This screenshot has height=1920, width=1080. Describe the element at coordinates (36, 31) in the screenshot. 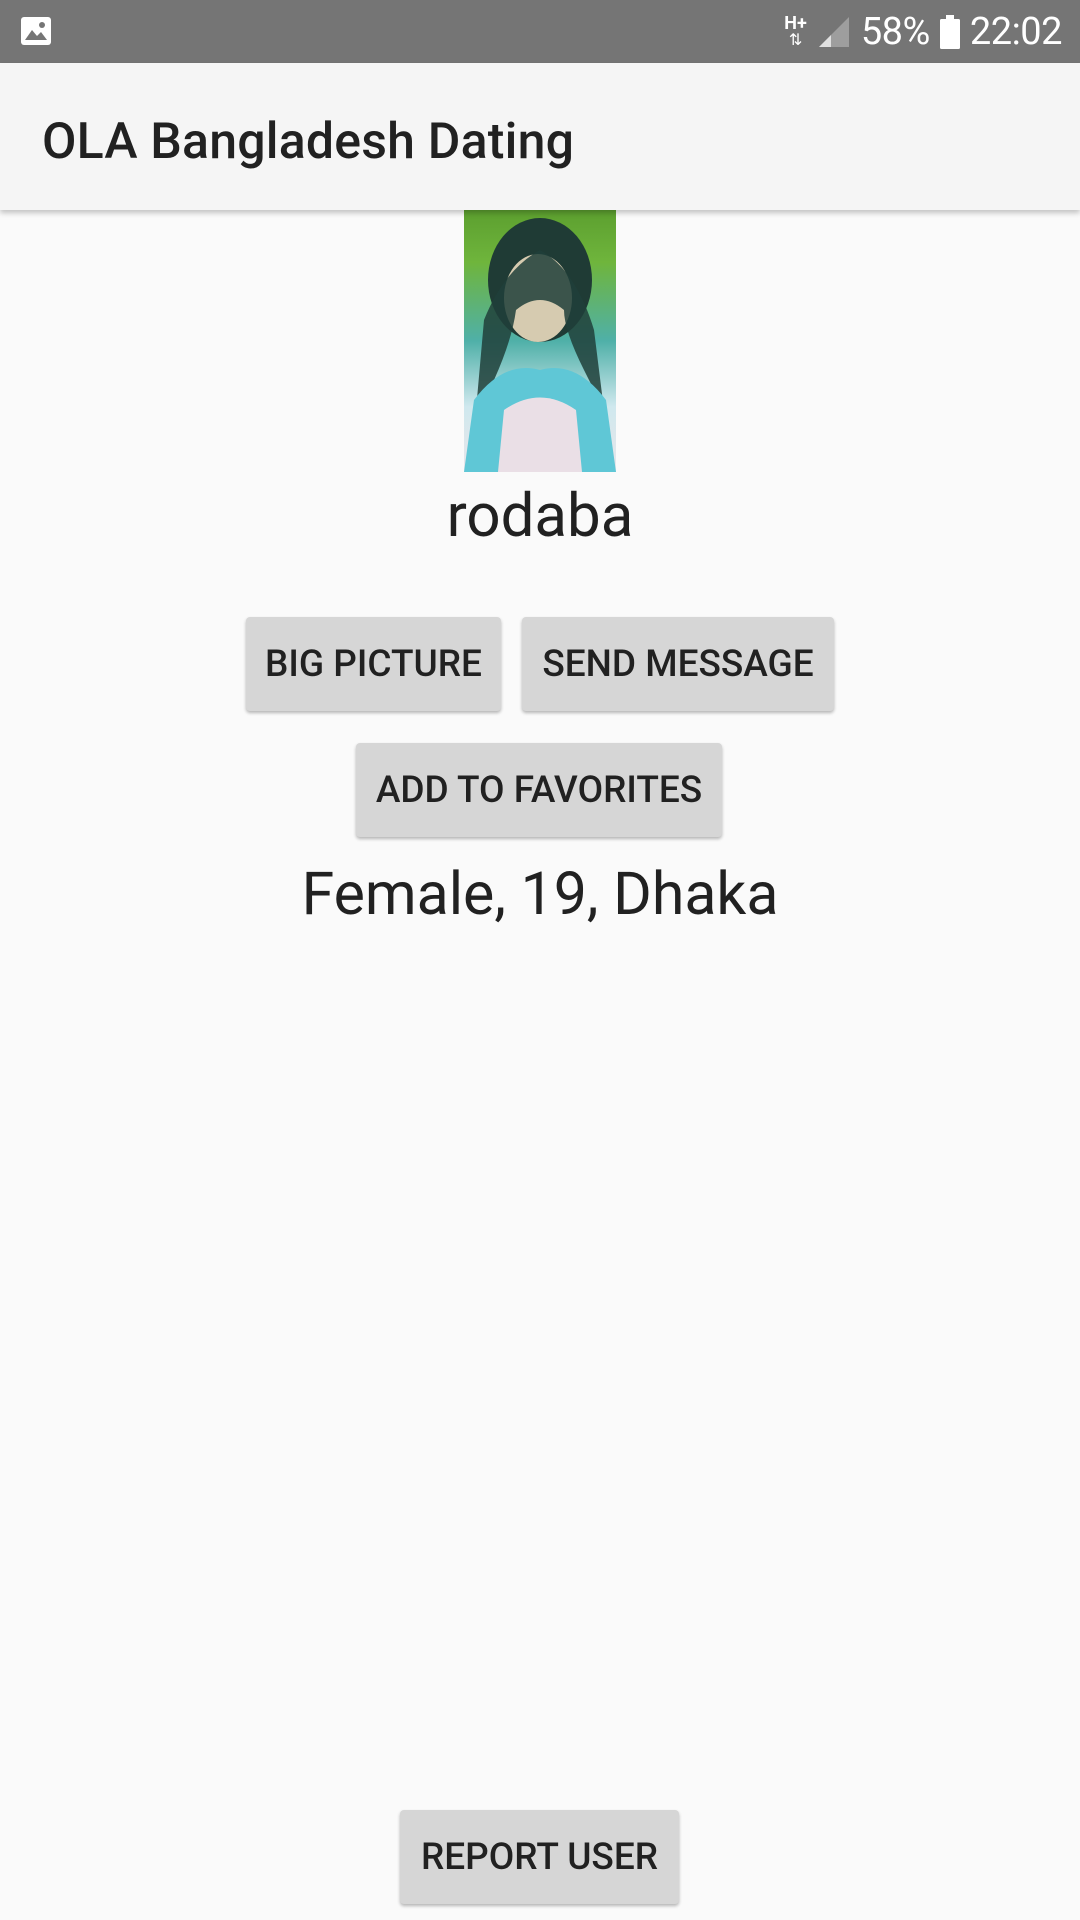

I see `image-notification-icon` at that location.